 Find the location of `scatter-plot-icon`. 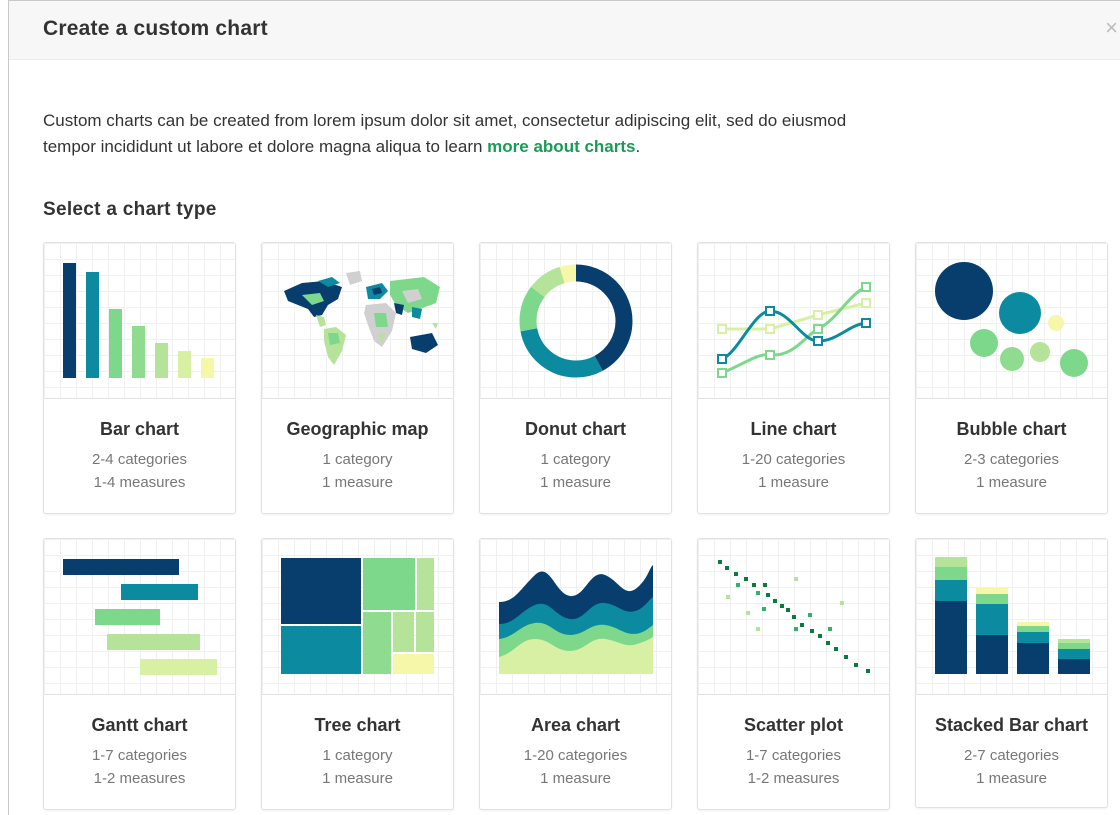

scatter-plot-icon is located at coordinates (793, 617).